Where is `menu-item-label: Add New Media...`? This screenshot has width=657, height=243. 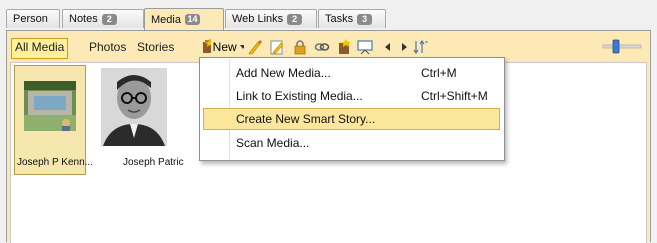
menu-item-label: Add New Media... is located at coordinates (283, 73).